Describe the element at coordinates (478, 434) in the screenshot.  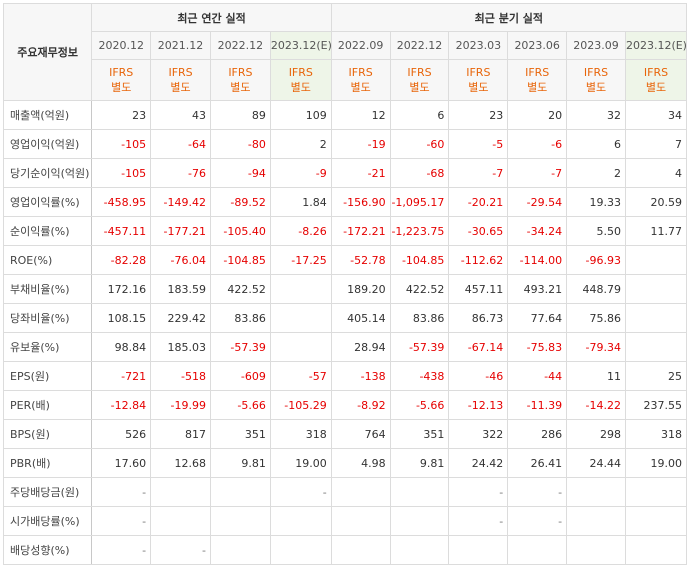
I see `table-cell: 322` at that location.